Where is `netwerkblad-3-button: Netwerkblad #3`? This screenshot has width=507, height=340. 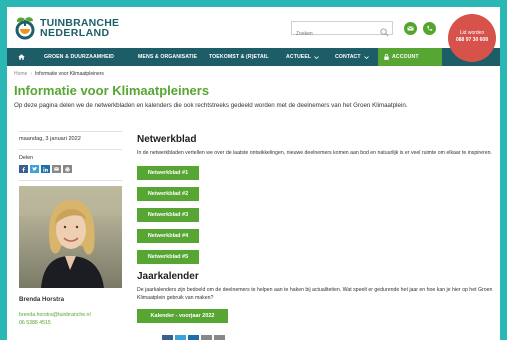
netwerkblad-3-button: Netwerkblad #3 is located at coordinates (168, 215).